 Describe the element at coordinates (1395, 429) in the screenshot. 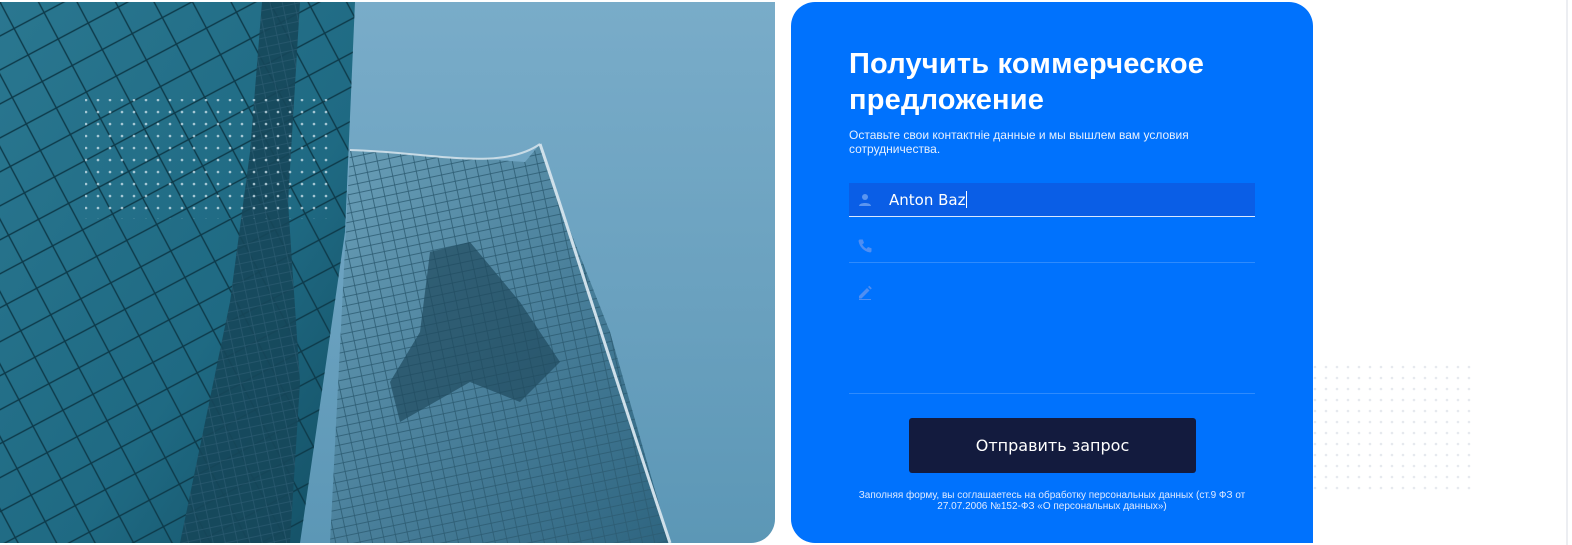

I see `dot-pattern-decoration` at that location.